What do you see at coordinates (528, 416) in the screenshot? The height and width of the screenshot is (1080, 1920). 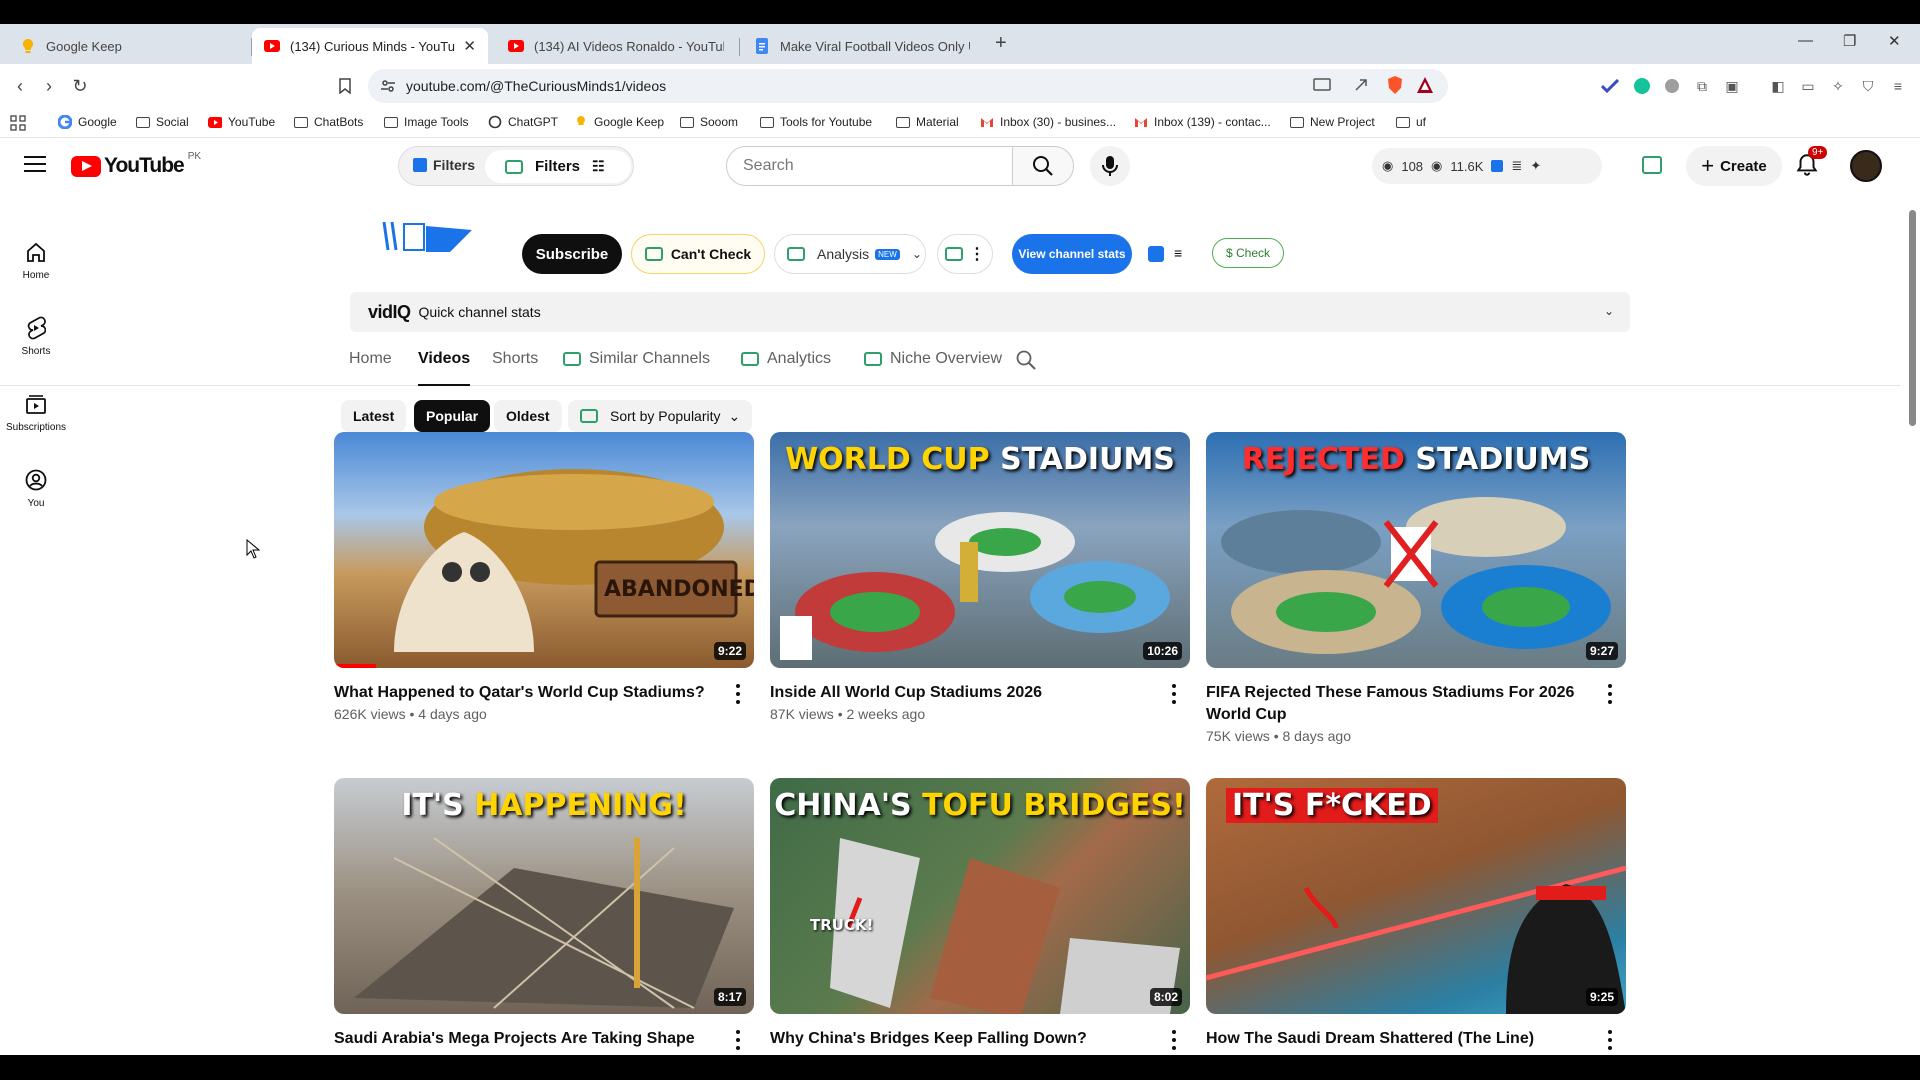 I see `chip-oldest: Oldest` at bounding box center [528, 416].